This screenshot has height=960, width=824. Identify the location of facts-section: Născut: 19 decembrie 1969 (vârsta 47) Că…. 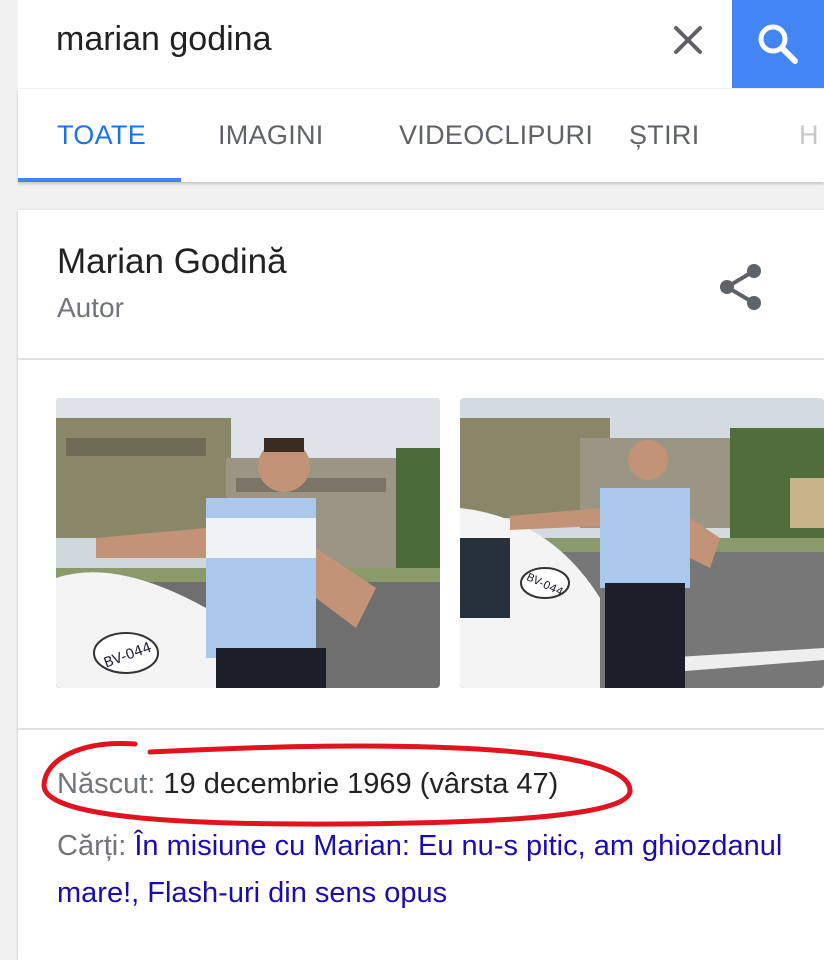
(427, 842).